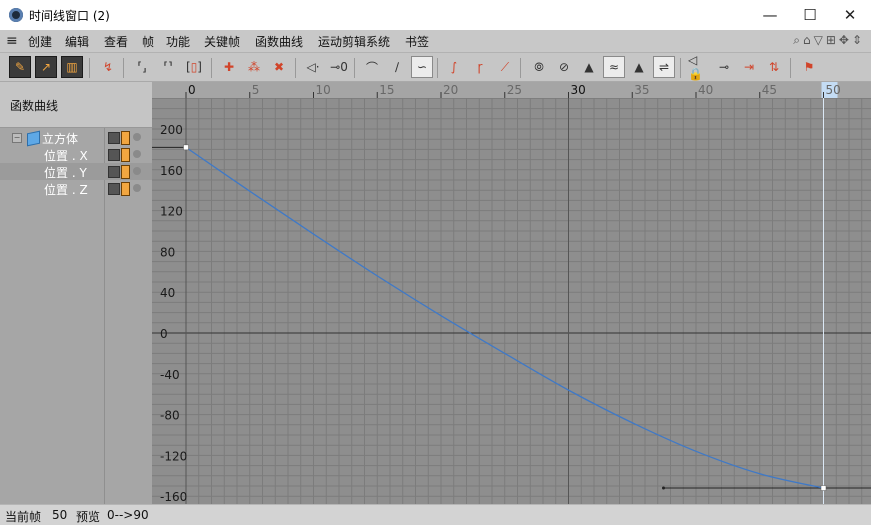 This screenshot has width=871, height=525. I want to click on ruler-tick-label: 50, so click(833, 90).